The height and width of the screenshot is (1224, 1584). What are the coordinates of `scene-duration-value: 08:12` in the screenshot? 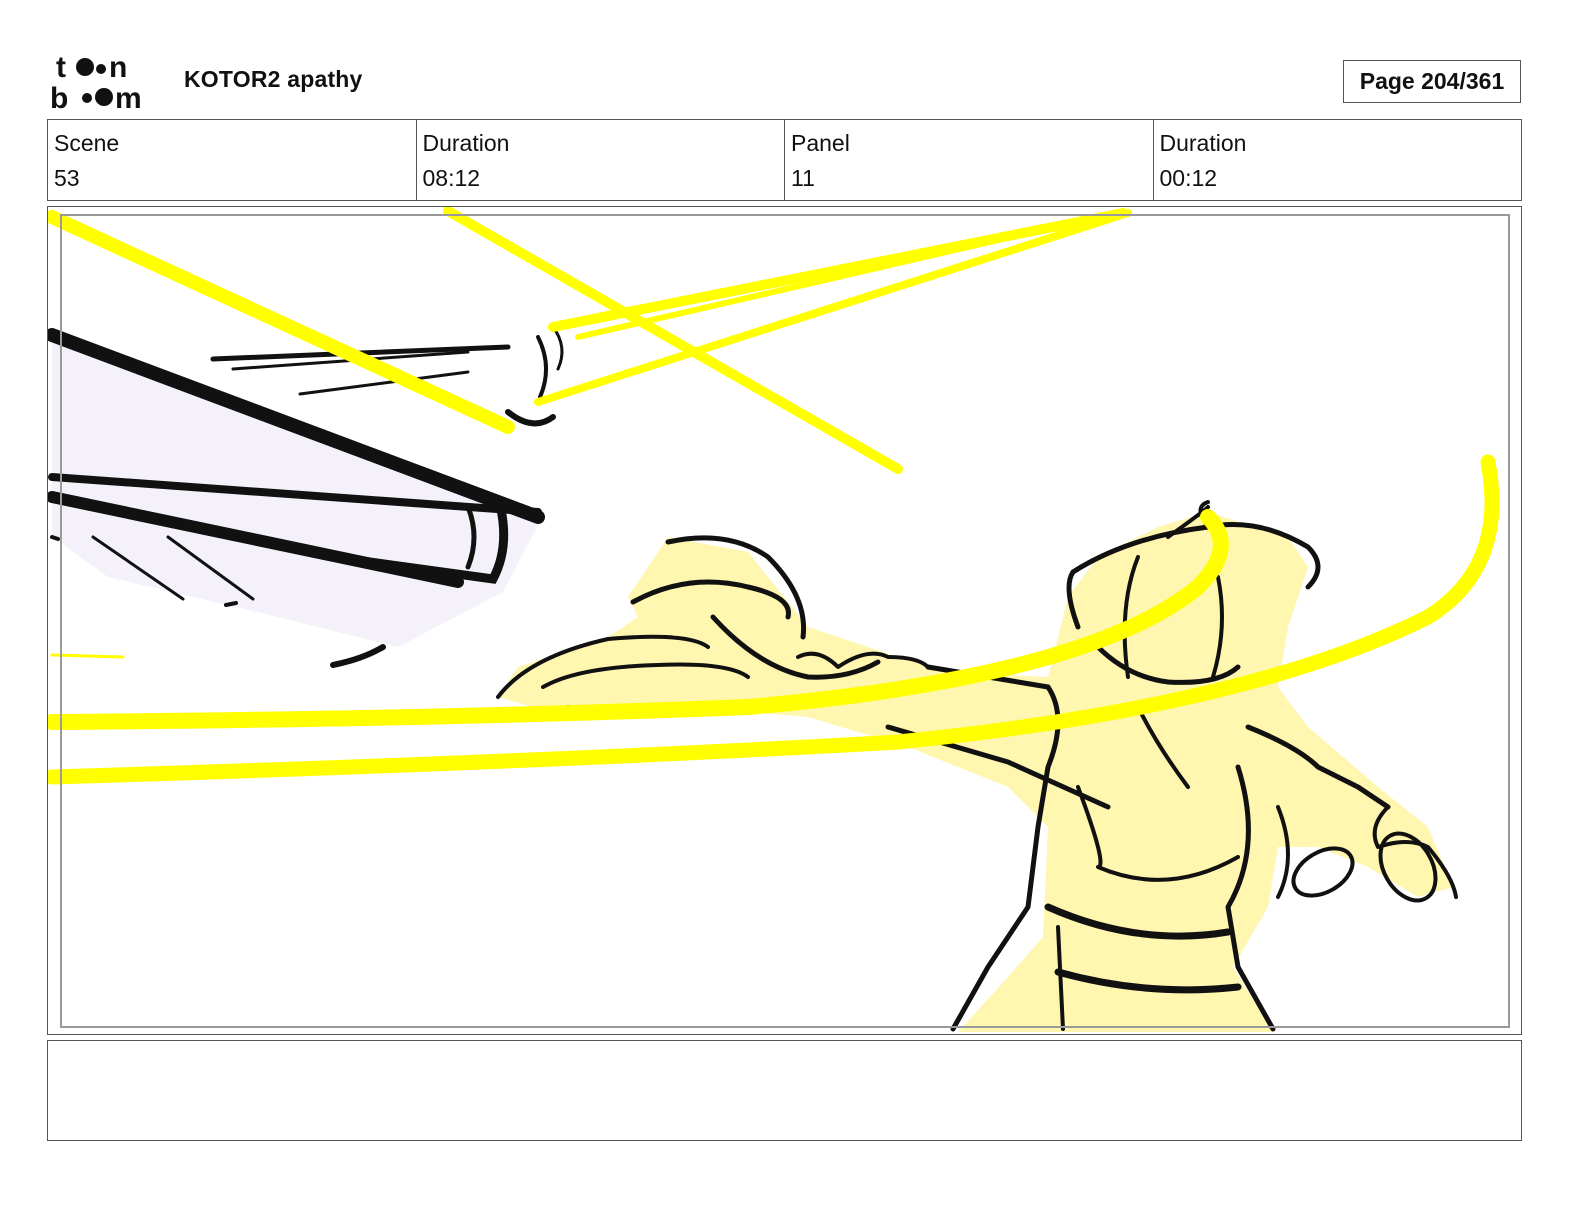 It's located at (451, 178).